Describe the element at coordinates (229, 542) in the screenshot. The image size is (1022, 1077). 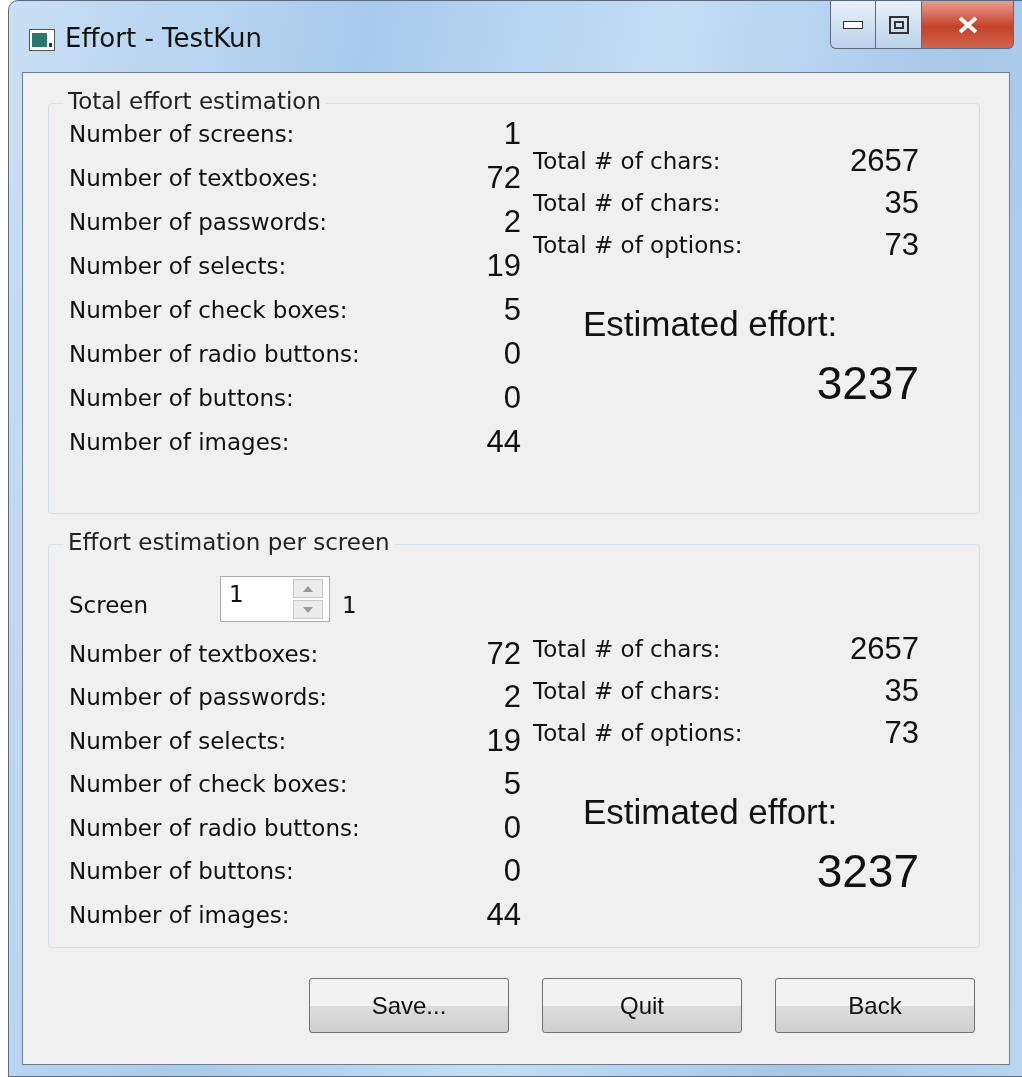
I see `group-title: Effort estimation per screen` at that location.